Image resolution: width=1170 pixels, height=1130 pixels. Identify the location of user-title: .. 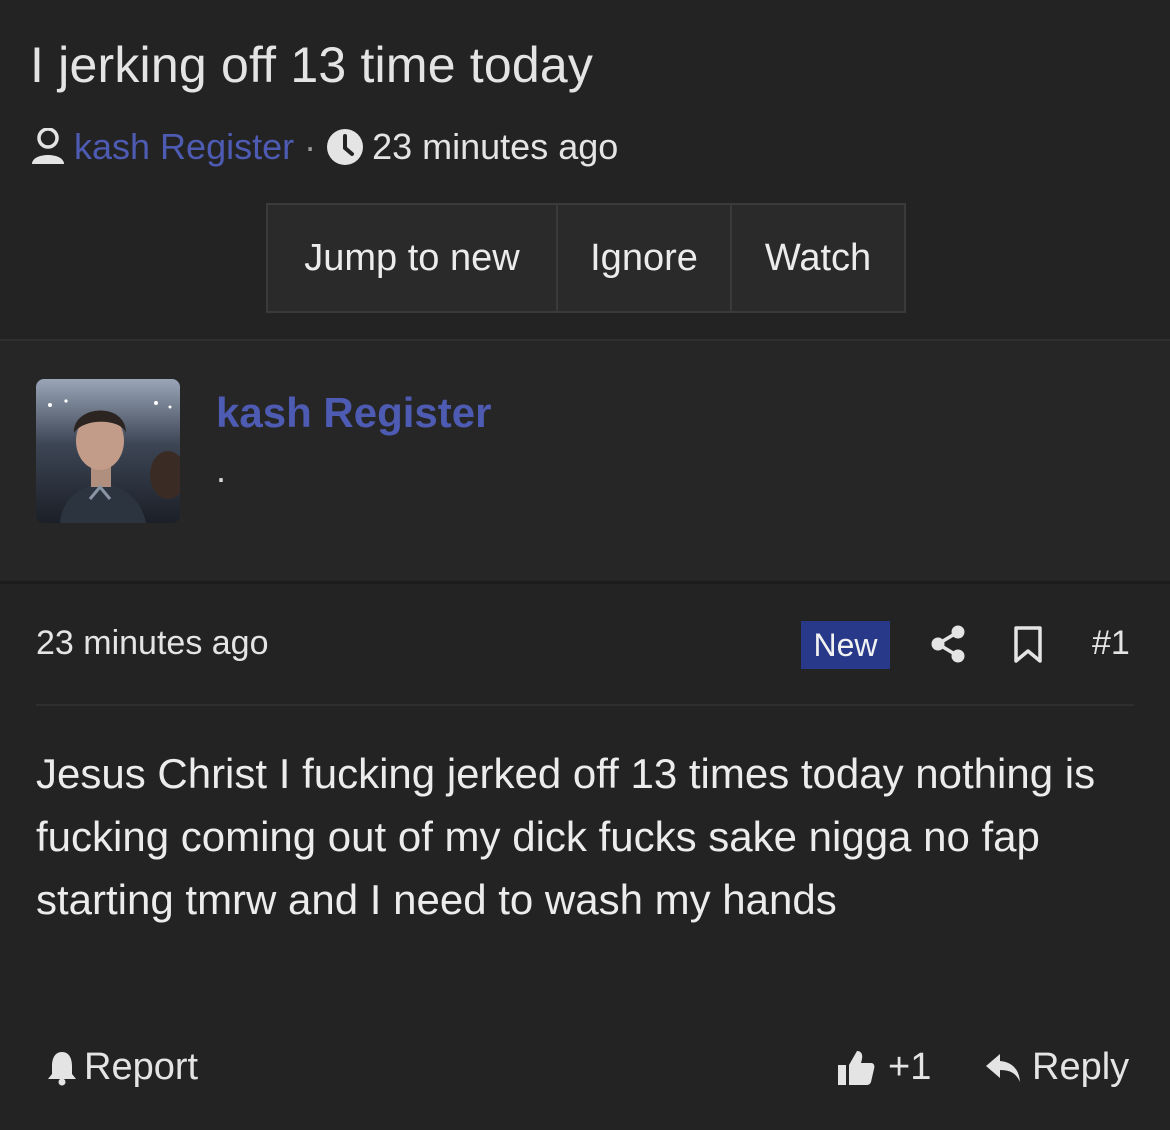
(221, 469).